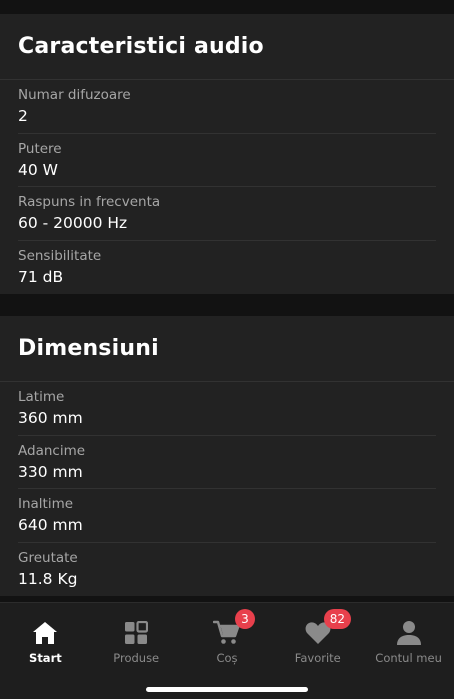 The width and height of the screenshot is (454, 699). I want to click on spec-value: 40 W, so click(38, 169).